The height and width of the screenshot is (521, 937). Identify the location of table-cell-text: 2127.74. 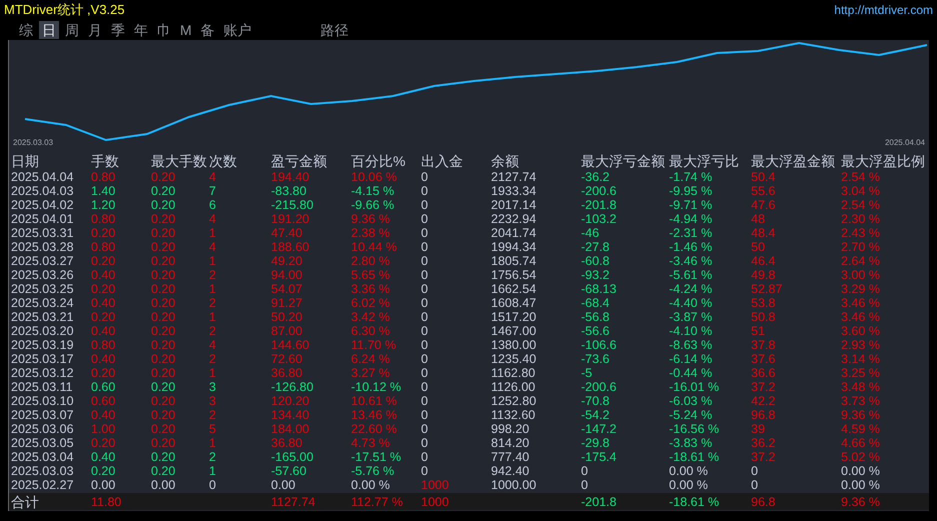
(514, 177).